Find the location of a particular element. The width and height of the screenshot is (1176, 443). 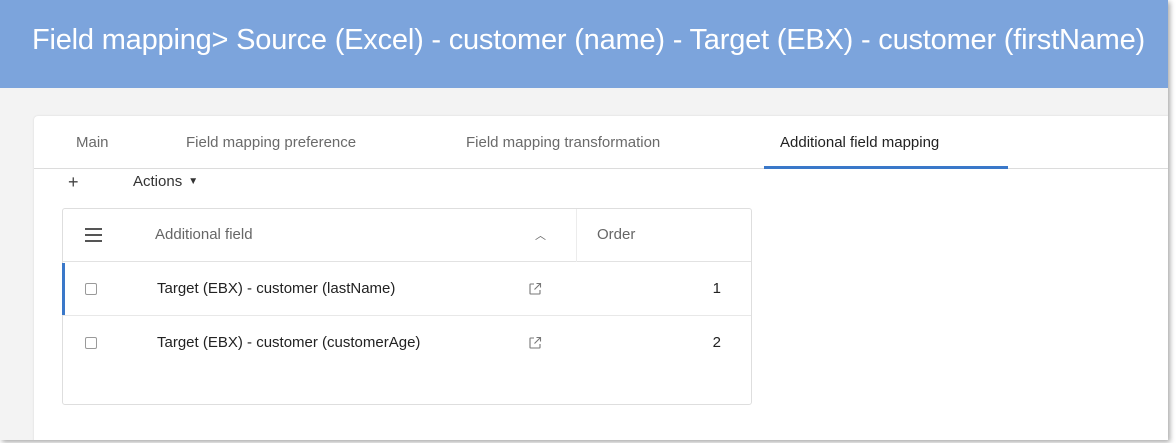

hamburger-menu-icon is located at coordinates (93, 235).